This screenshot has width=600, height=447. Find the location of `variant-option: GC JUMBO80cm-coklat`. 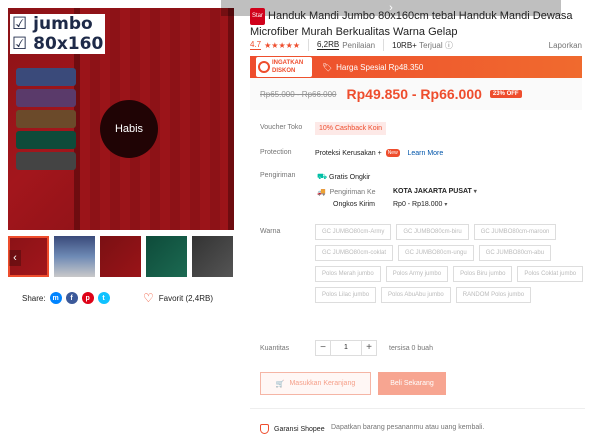

variant-option: GC JUMBO80cm-coklat is located at coordinates (354, 253).